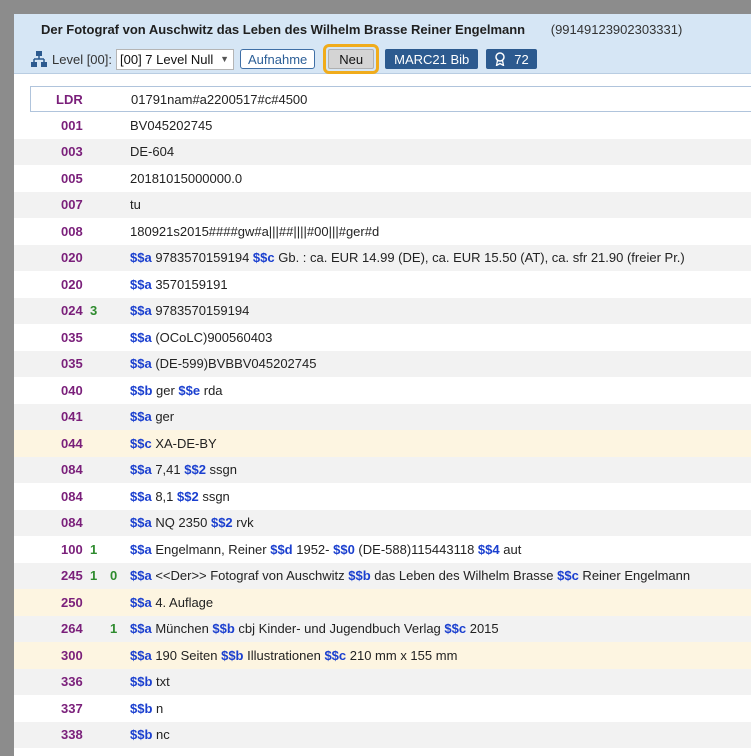 The width and height of the screenshot is (751, 756). Describe the element at coordinates (72, 708) in the screenshot. I see `field-tag: 337` at that location.